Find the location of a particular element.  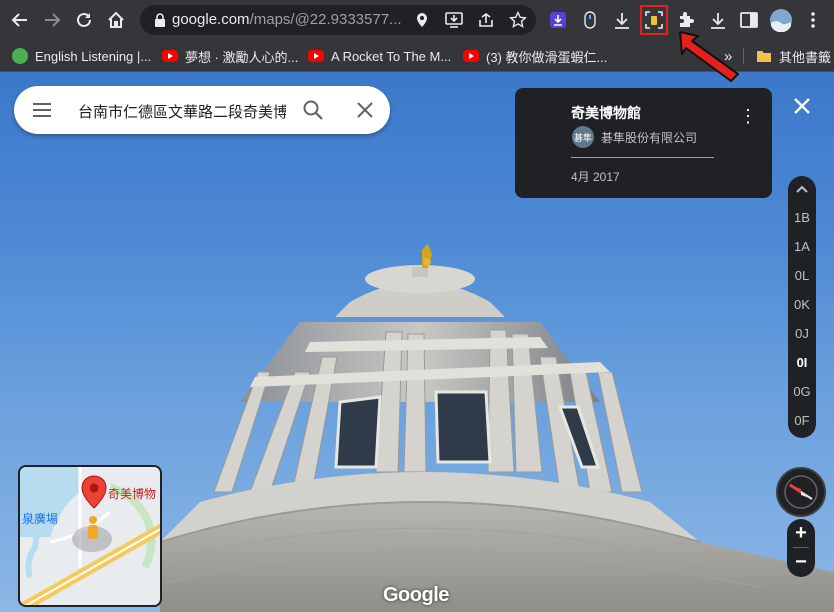

menu-icon is located at coordinates (42, 110).